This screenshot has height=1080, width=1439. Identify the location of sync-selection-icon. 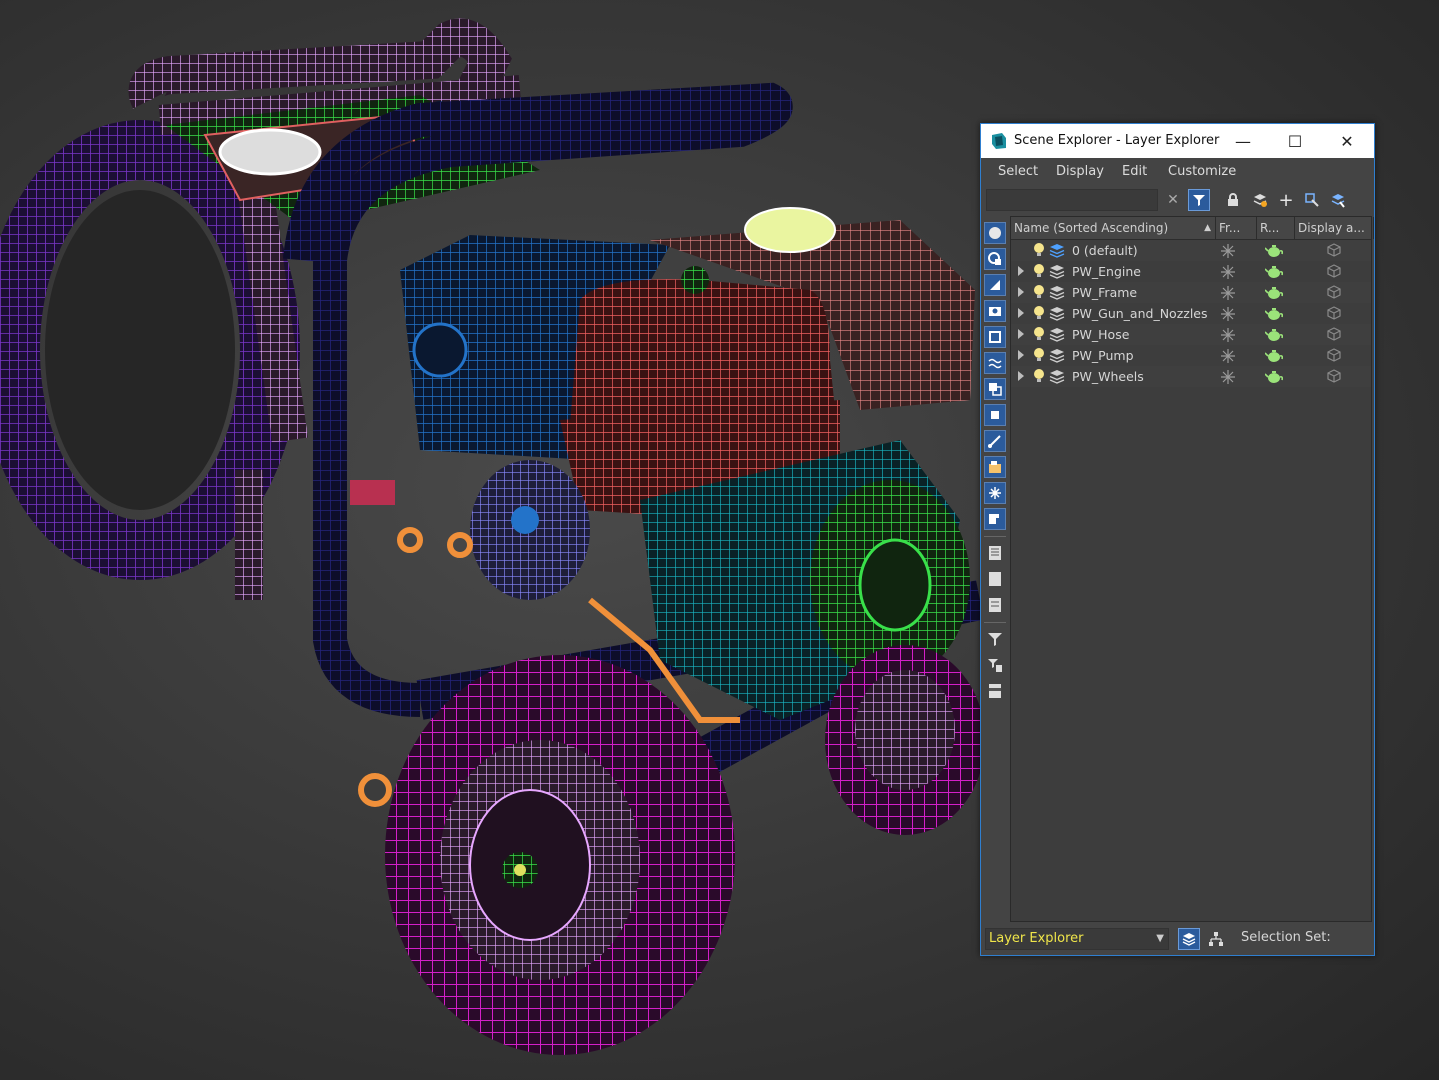
(995, 691).